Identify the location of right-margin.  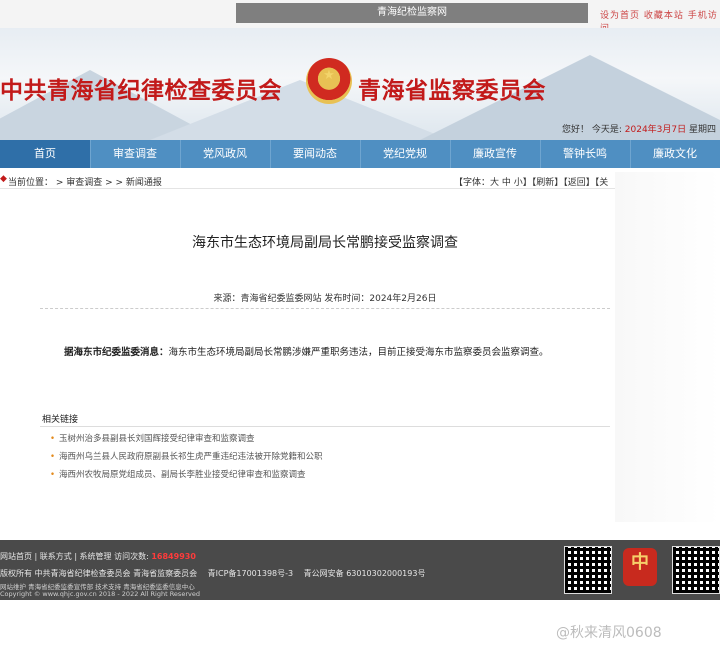
(667, 347).